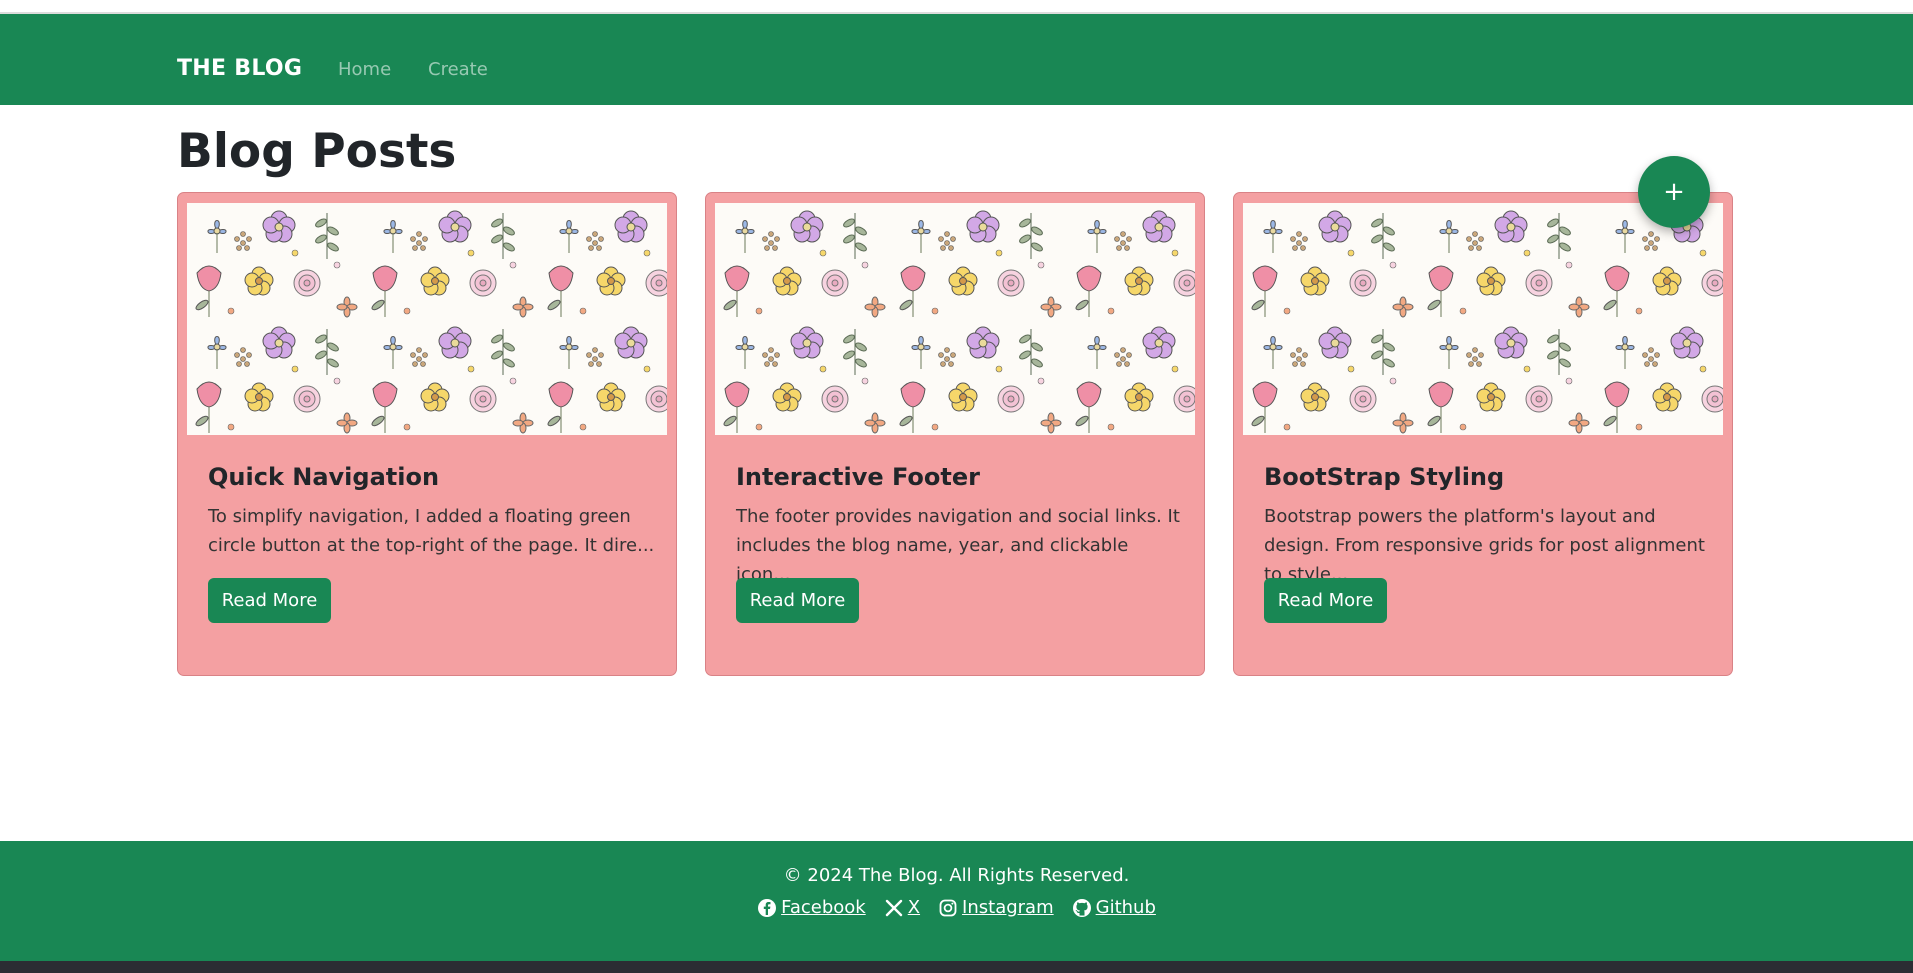  I want to click on window-top-edge, so click(956, 7).